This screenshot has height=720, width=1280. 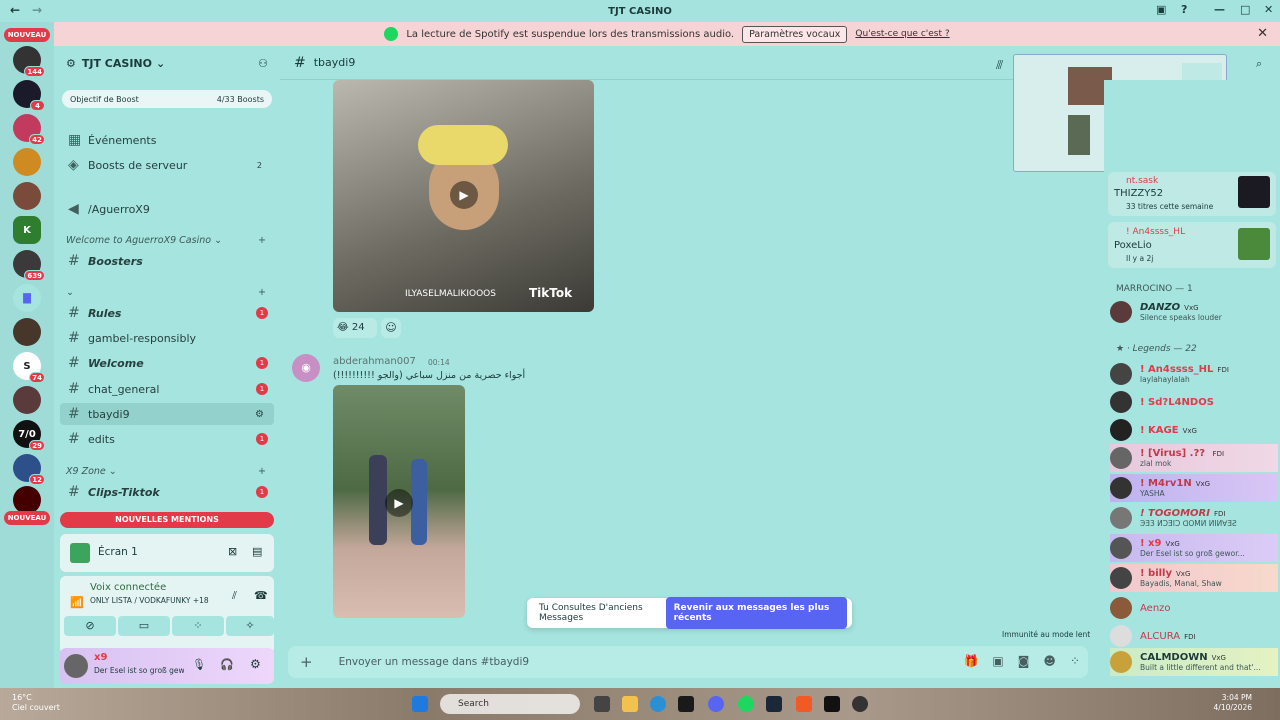 What do you see at coordinates (37, 10) in the screenshot?
I see `forward-arrow-icon: →` at bounding box center [37, 10].